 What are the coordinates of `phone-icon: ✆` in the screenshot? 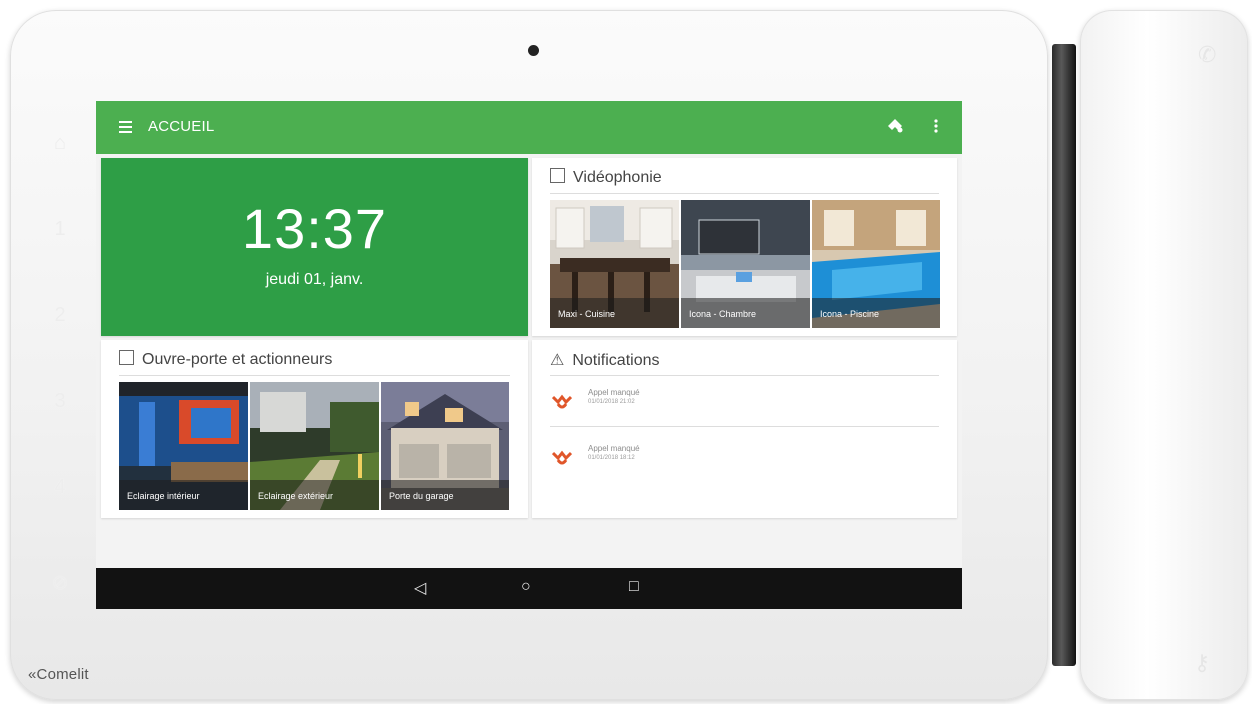 It's located at (1207, 55).